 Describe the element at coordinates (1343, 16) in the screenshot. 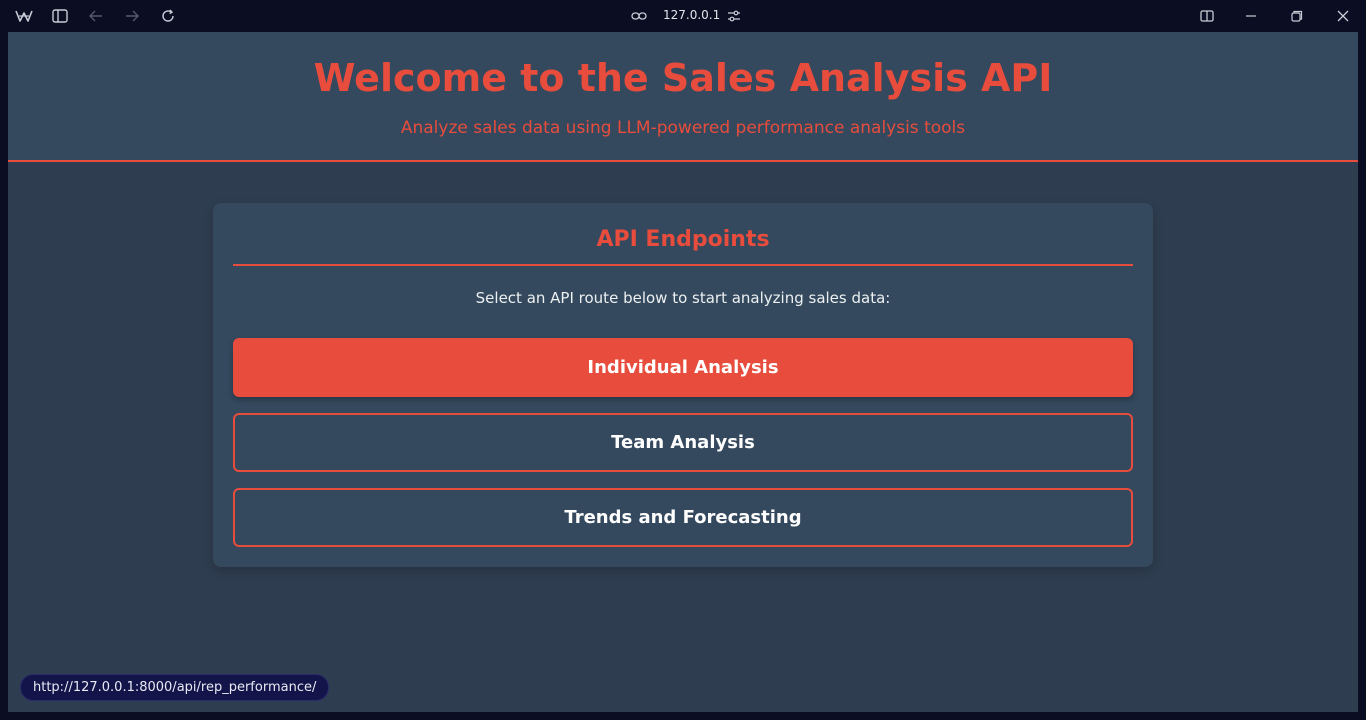

I see `close-icon` at that location.